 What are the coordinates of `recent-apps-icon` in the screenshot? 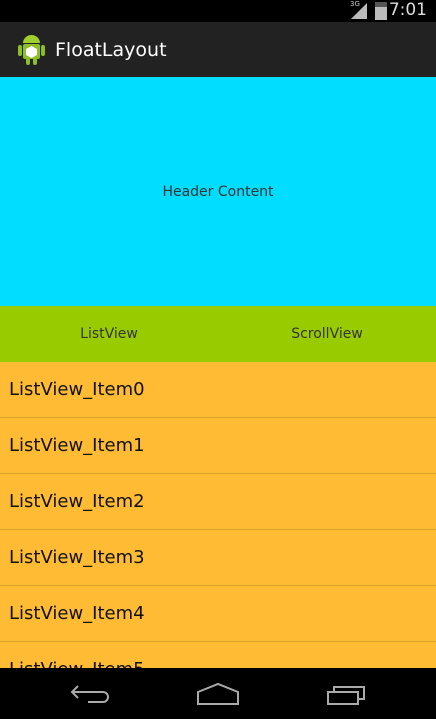 It's located at (347, 694).